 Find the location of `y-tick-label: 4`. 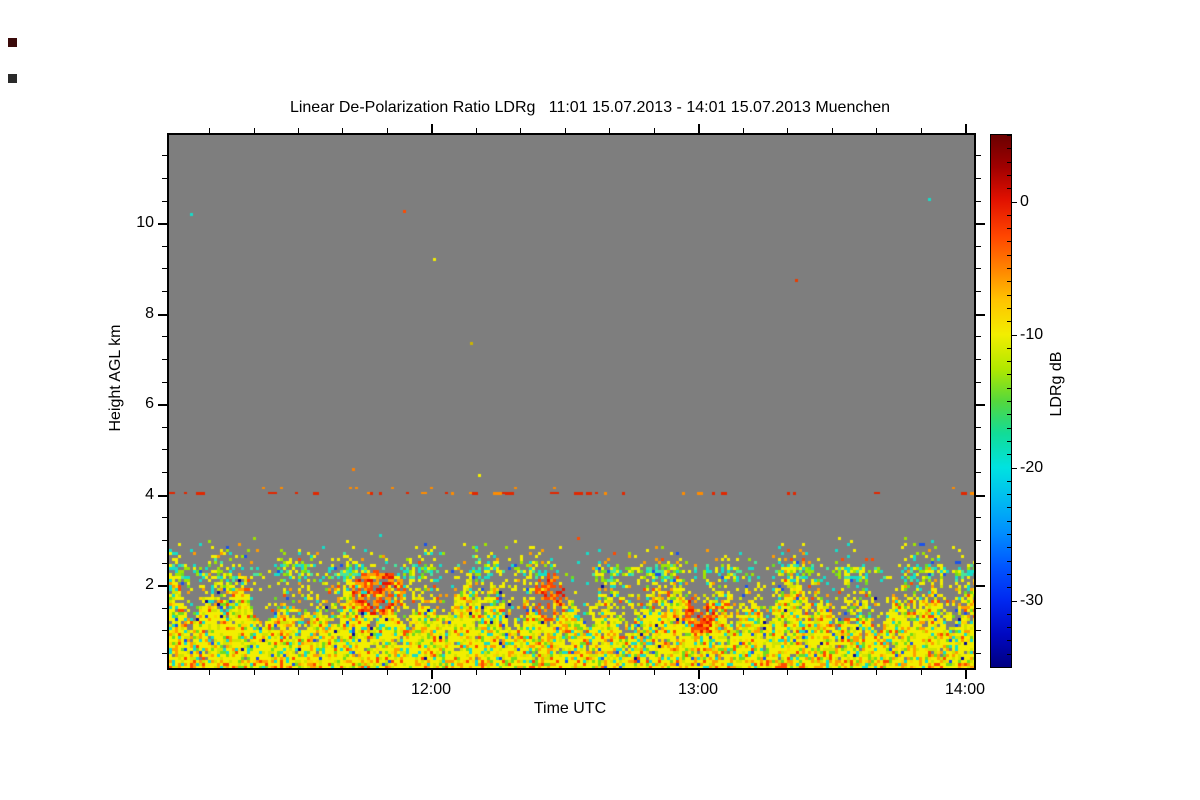

y-tick-label: 4 is located at coordinates (149, 494).